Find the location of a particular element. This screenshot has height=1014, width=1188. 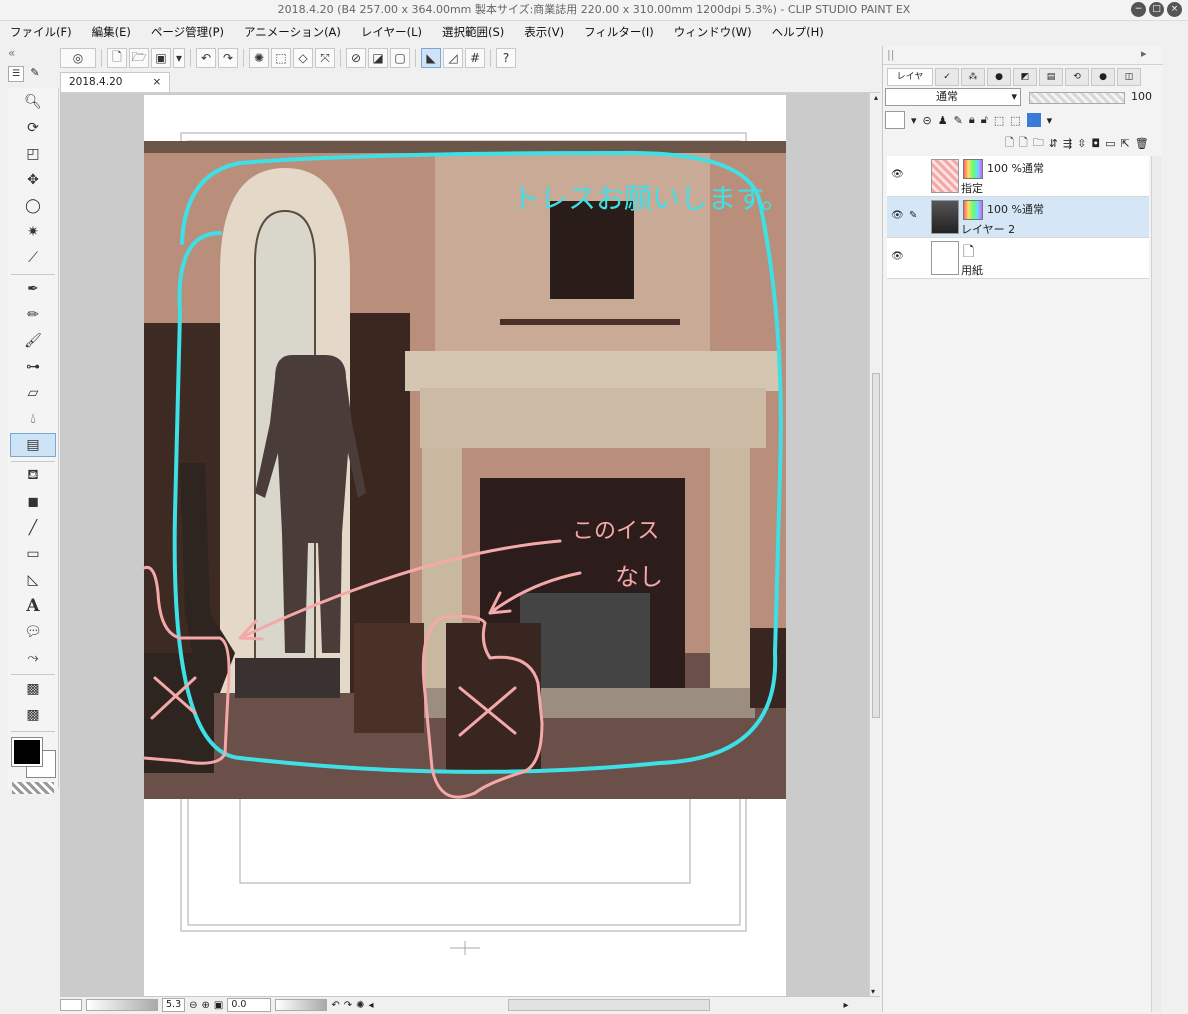

text-tool-icon: A is located at coordinates (33, 606).